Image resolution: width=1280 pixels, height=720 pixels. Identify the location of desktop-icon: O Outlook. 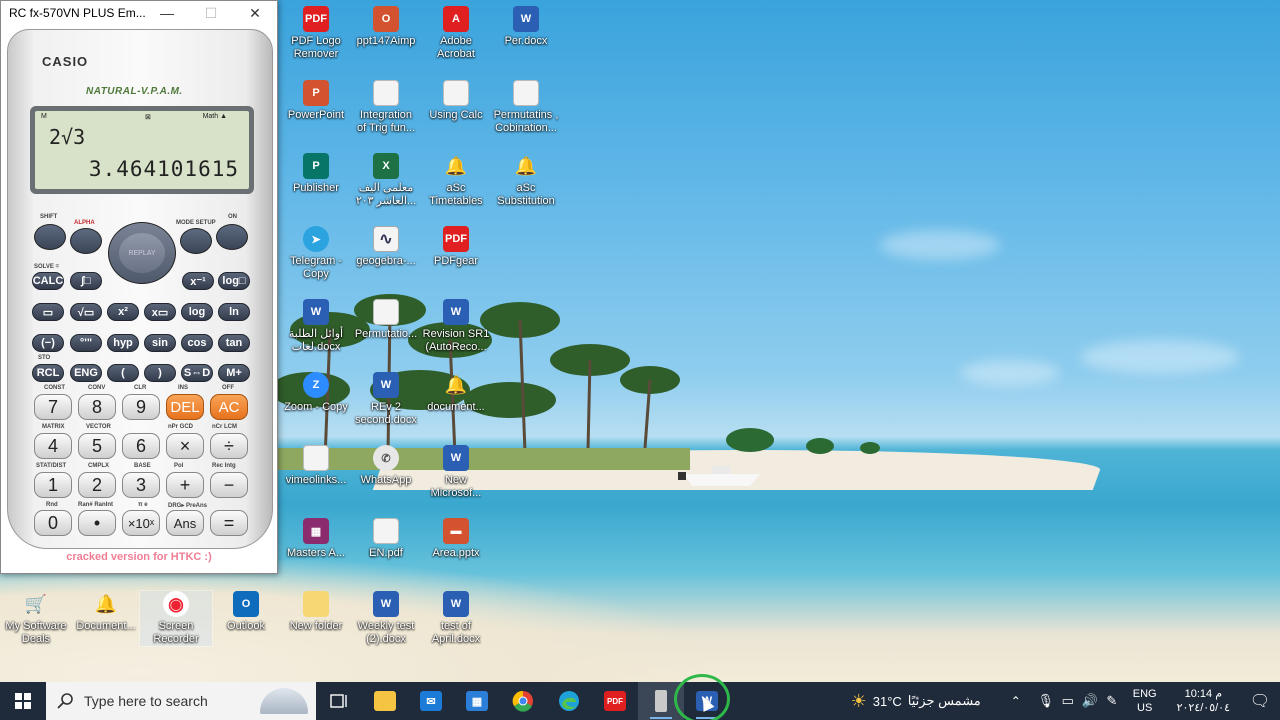
(246, 612).